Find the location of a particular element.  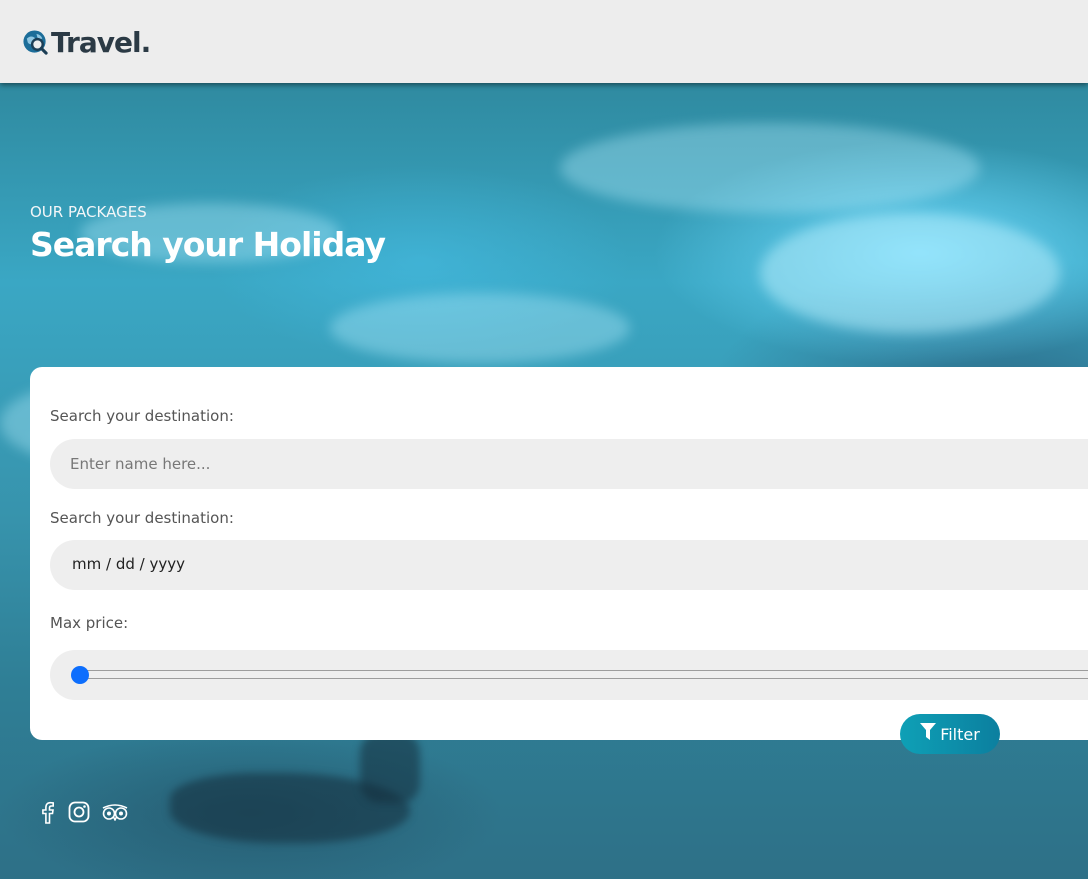

brand-logo: Travel. is located at coordinates (86, 42).